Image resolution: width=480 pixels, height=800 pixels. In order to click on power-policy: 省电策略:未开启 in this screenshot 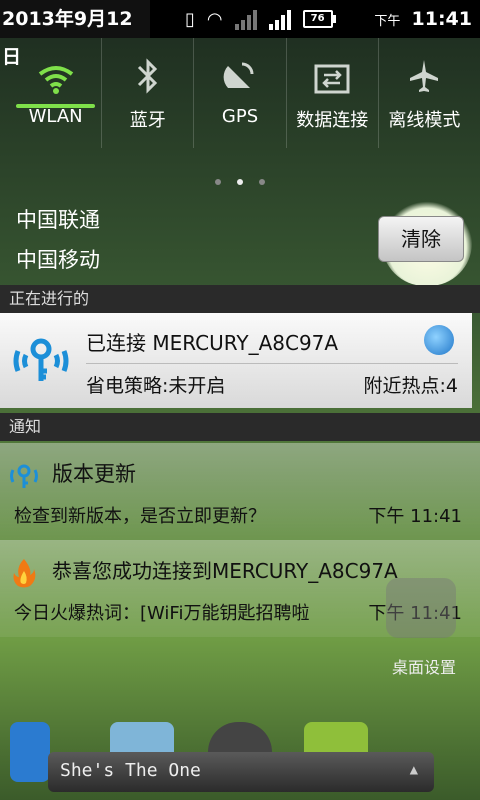, I will do `click(156, 386)`.